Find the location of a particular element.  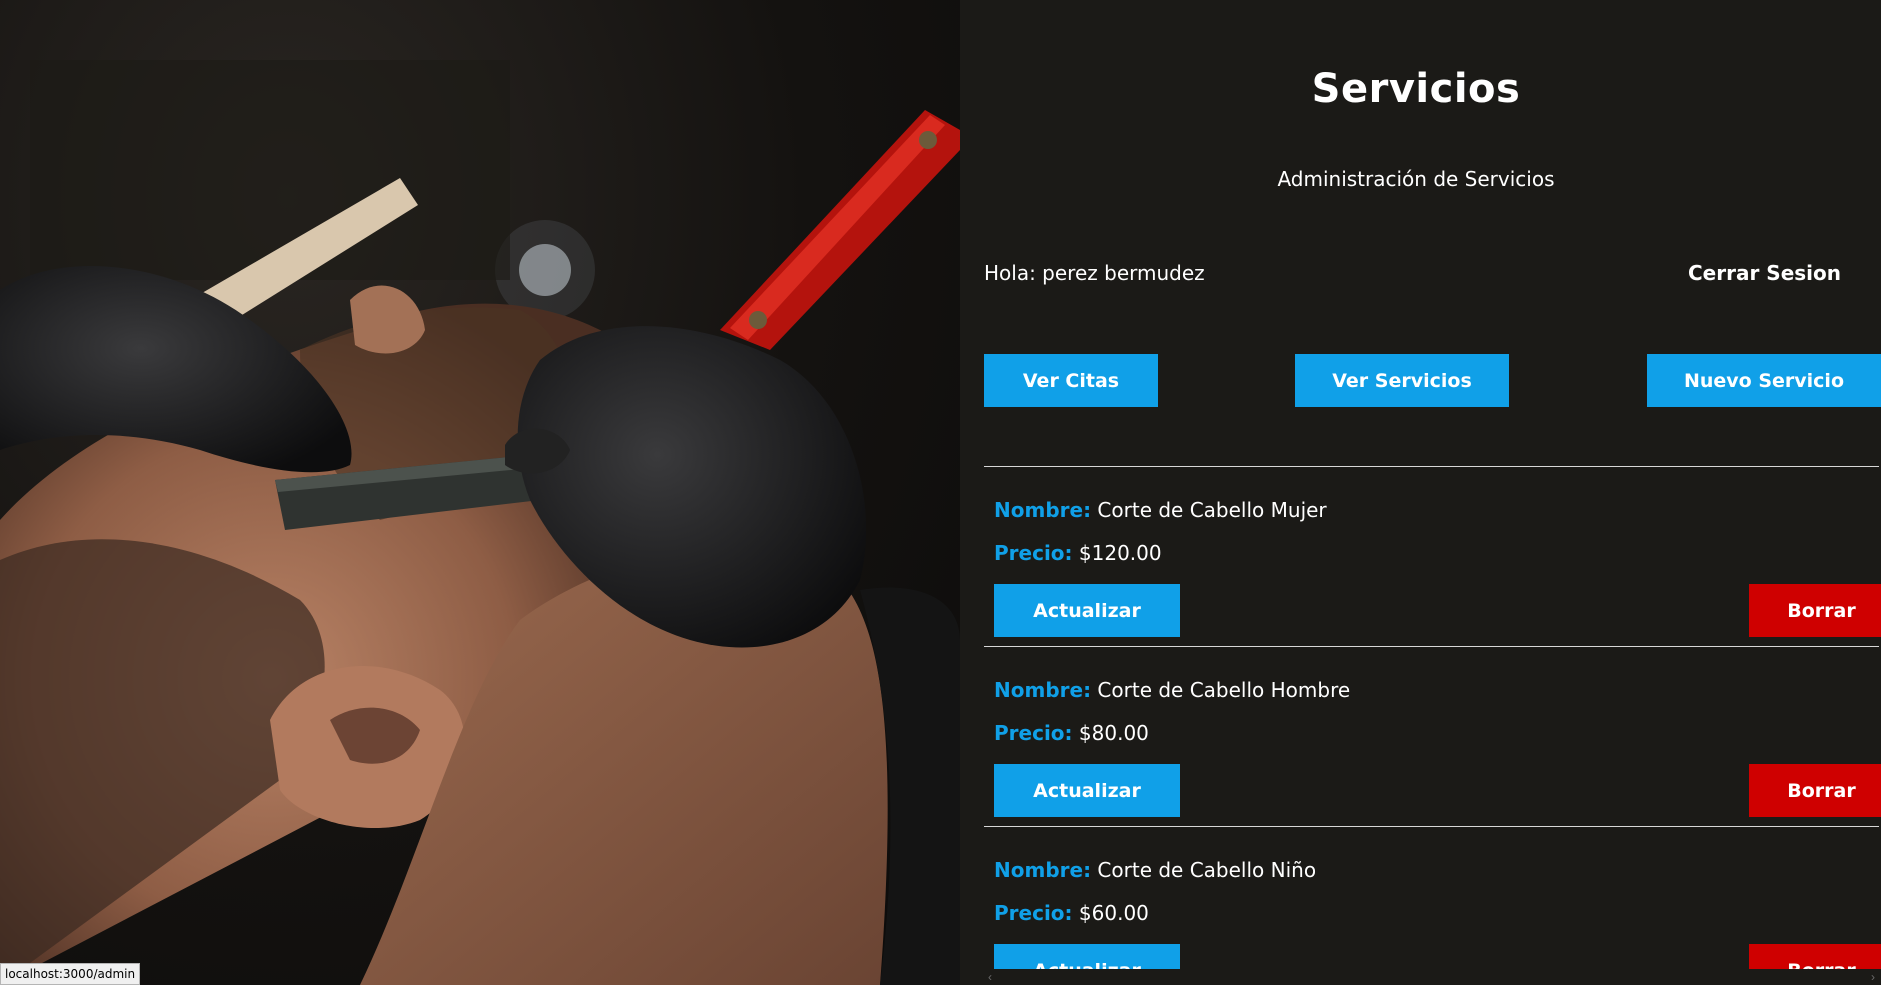

page-subtitle: Administración de Servicios is located at coordinates (1416, 179).